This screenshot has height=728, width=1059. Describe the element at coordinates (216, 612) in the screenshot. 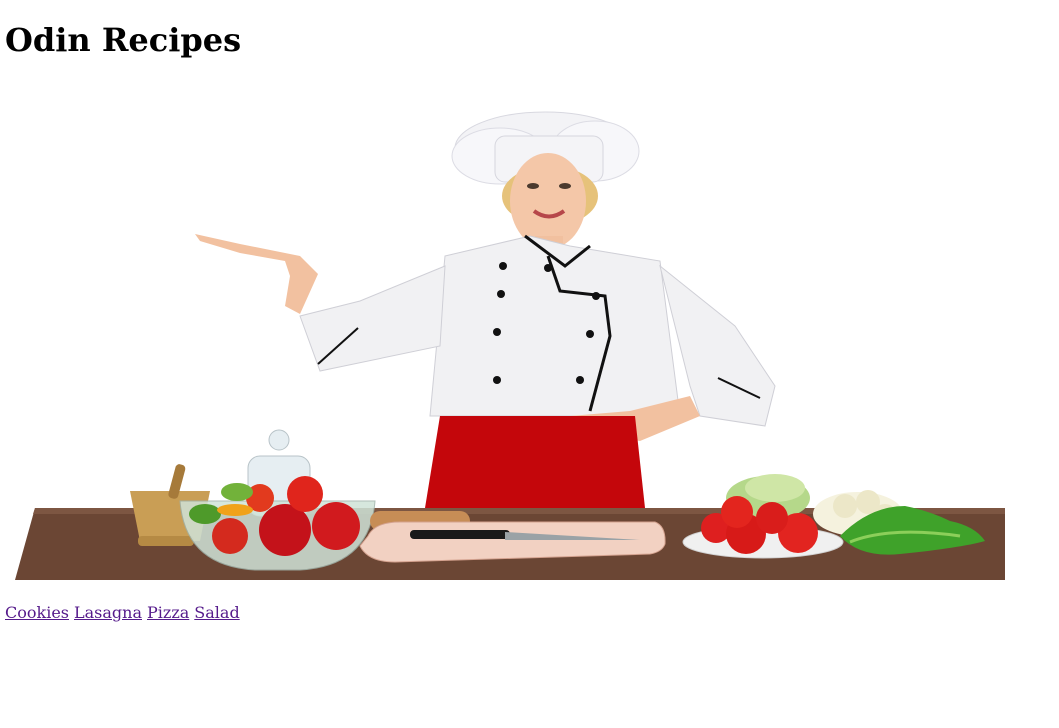

I see `link-salad: Salad` at that location.